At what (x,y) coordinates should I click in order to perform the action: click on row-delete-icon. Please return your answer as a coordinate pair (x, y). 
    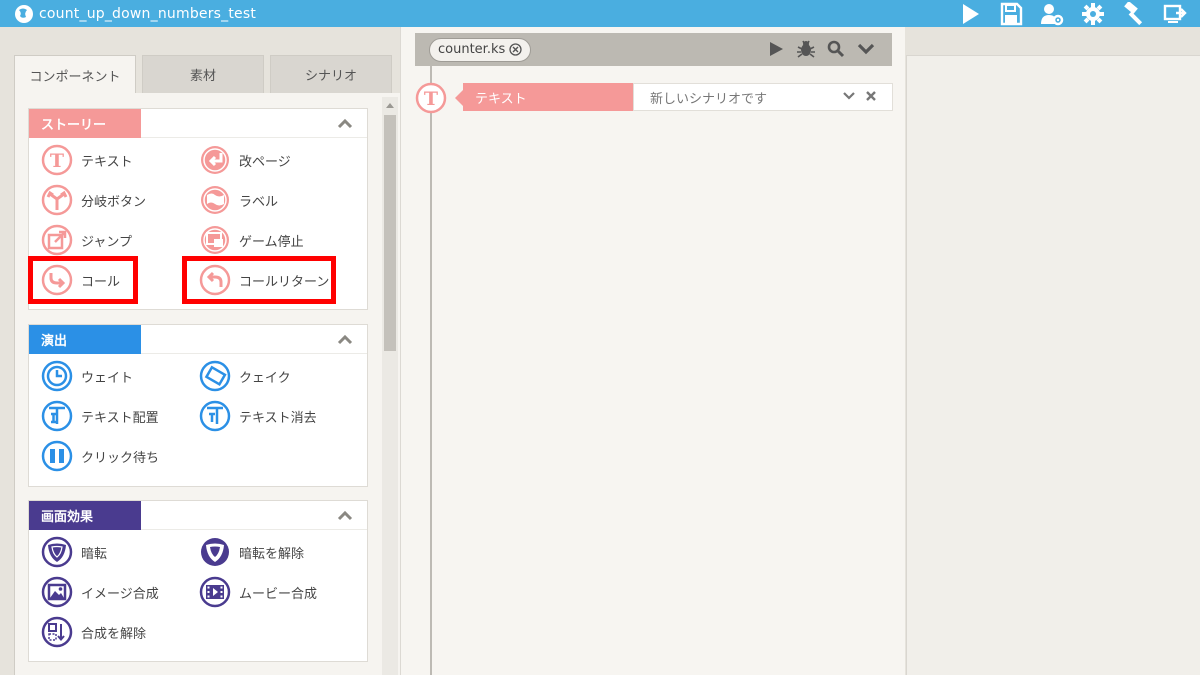
    Looking at the image, I should click on (871, 96).